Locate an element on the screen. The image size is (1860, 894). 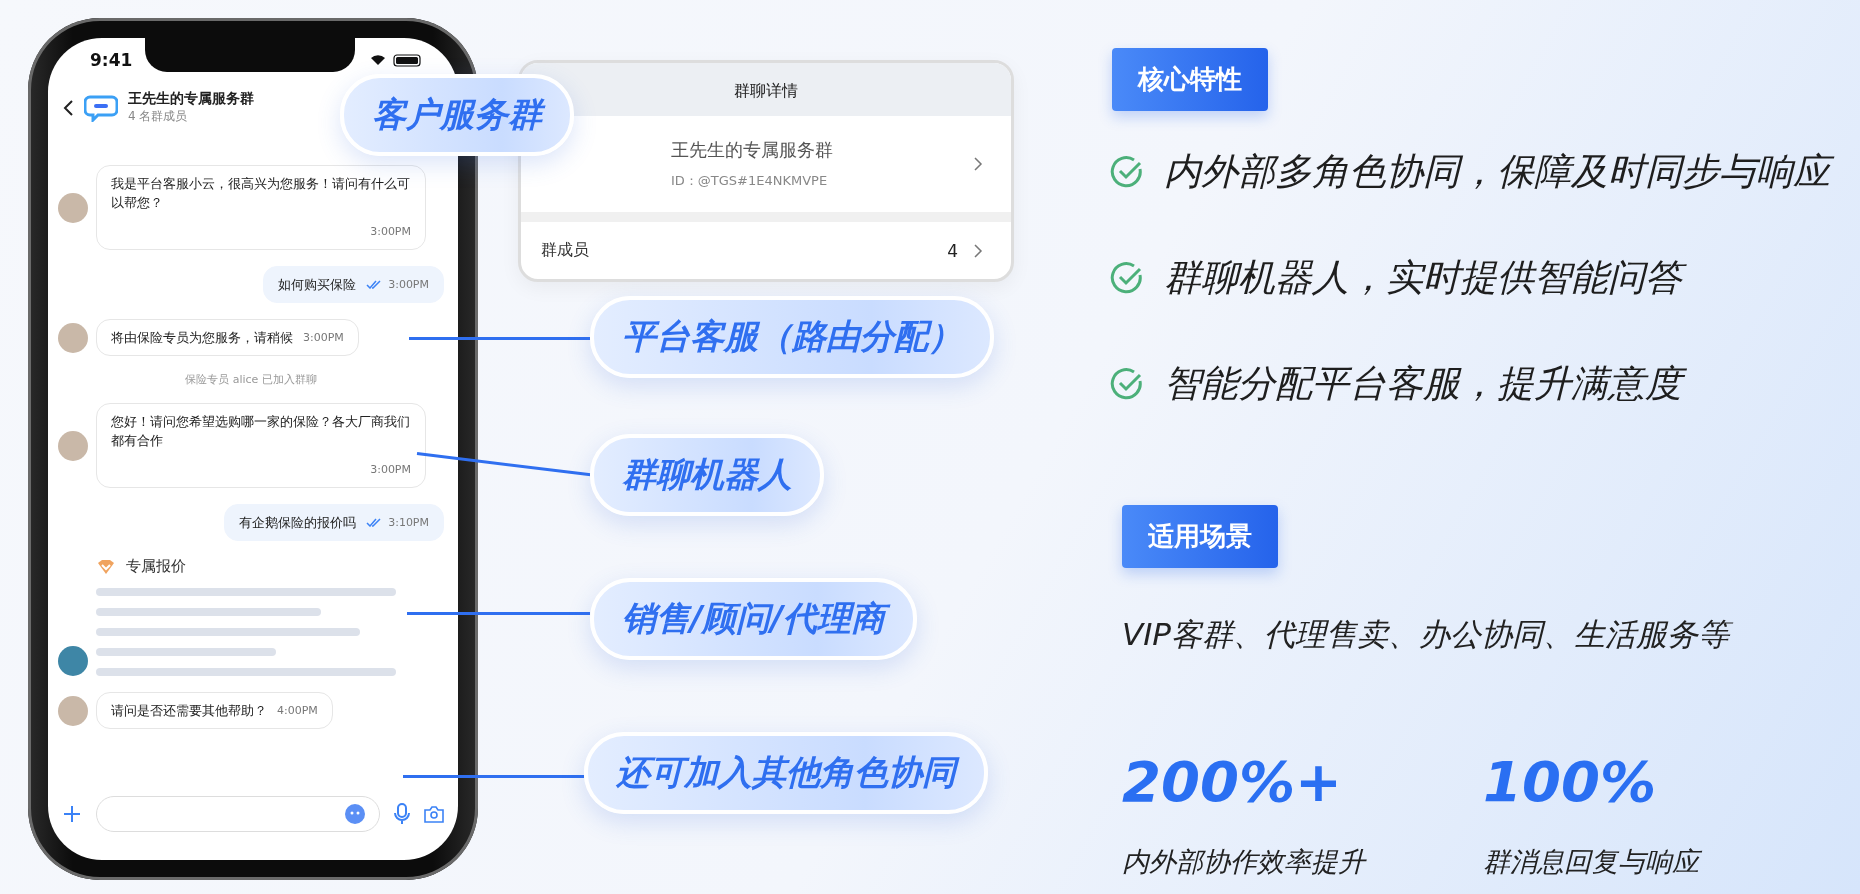
stat-label: 内外部协作效率提升 is located at coordinates (1245, 862).